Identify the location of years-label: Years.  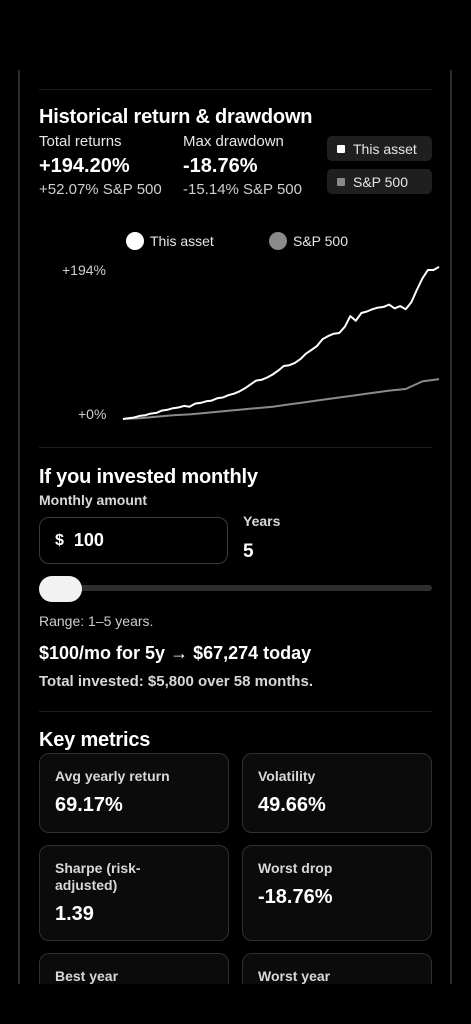
(262, 521).